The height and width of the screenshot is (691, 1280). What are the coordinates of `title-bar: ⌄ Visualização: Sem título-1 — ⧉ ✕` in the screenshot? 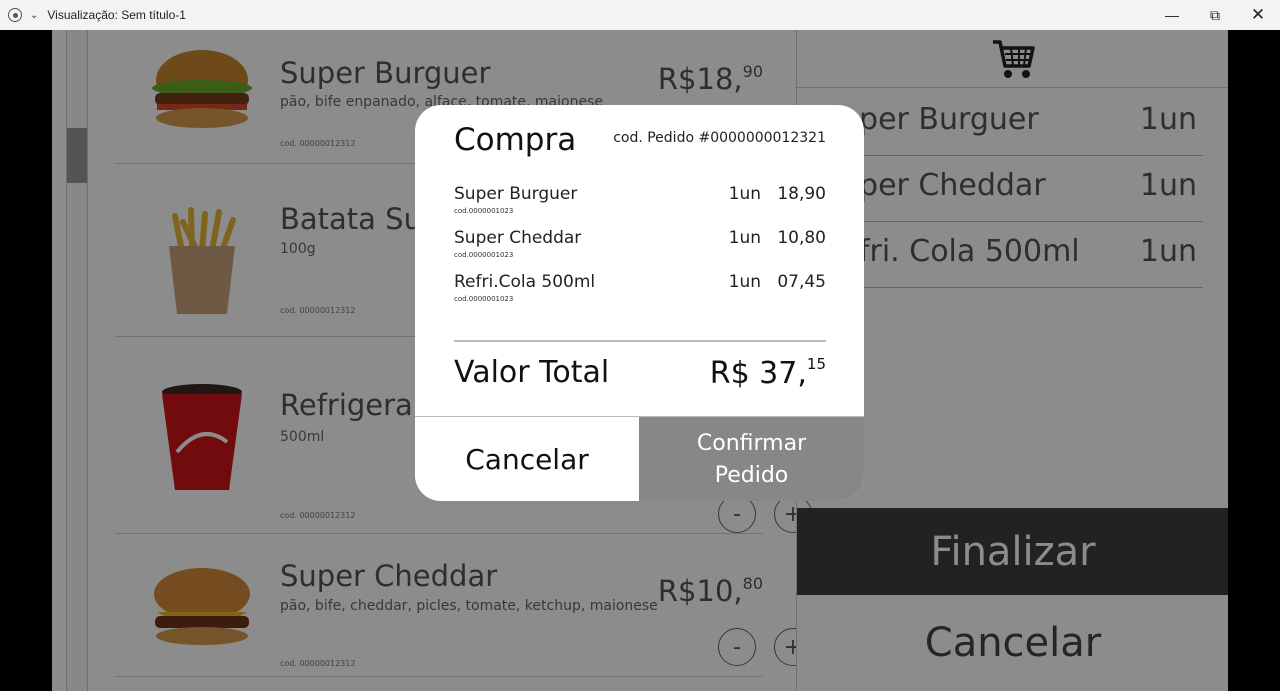 It's located at (640, 15).